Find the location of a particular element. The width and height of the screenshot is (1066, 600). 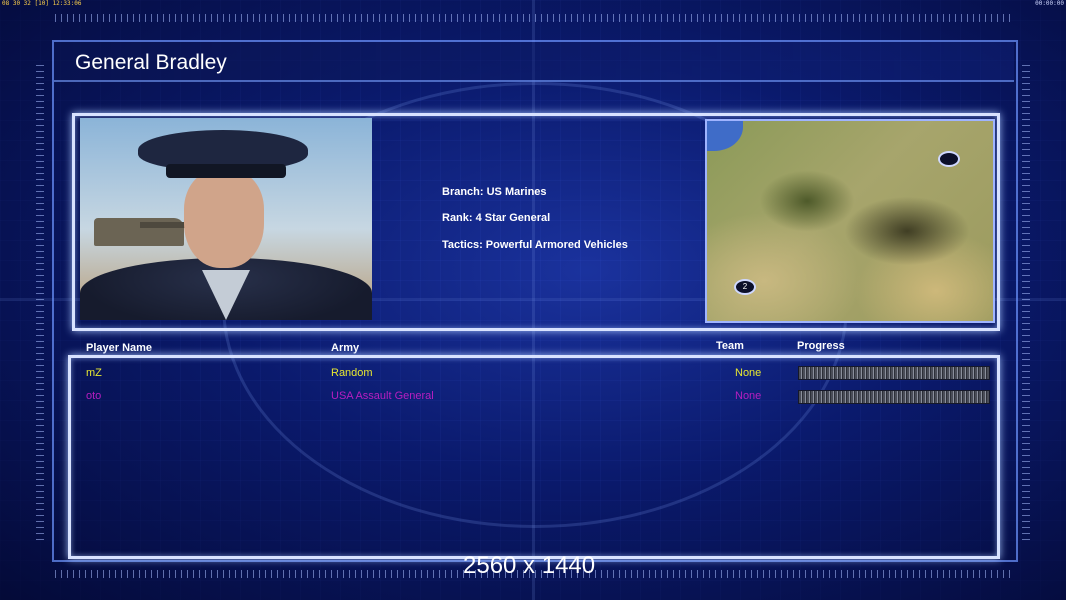

start-position-marker-2: 2 is located at coordinates (745, 287).